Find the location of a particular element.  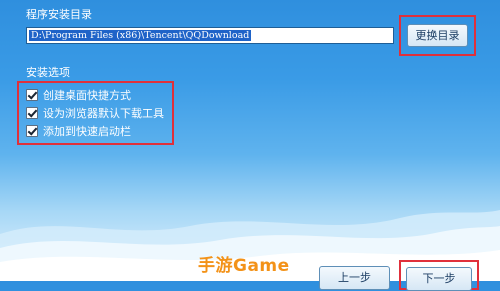

option-label: 添加到快速启动栏 is located at coordinates (87, 131).